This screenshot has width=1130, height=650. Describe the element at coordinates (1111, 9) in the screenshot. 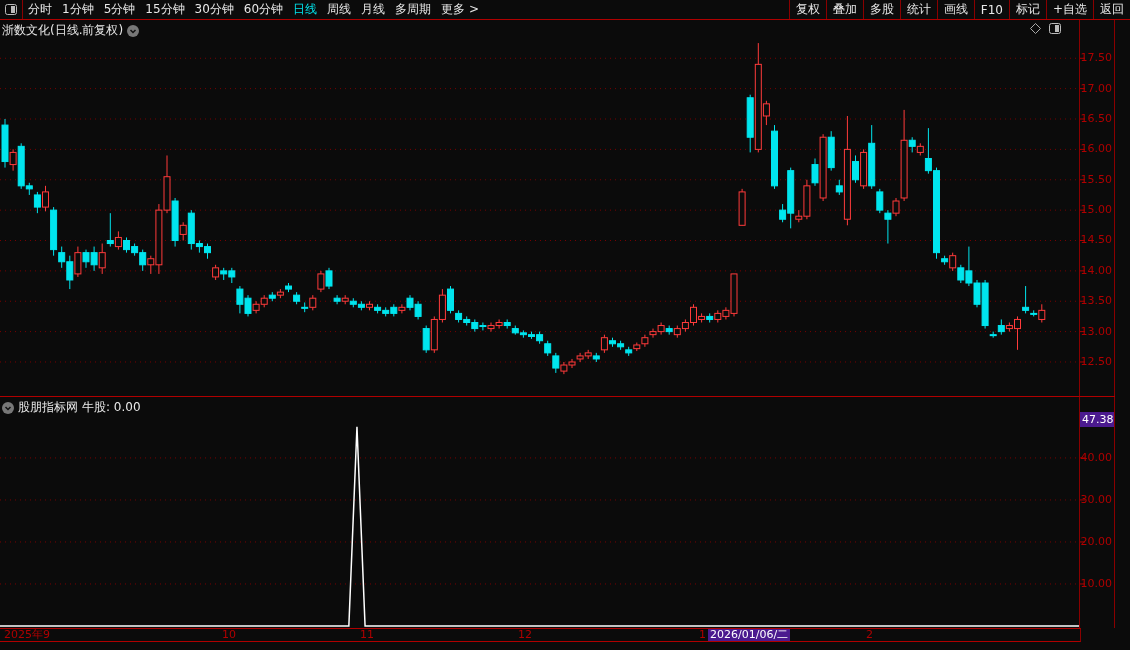

I see `toolbar-button: 返回` at that location.